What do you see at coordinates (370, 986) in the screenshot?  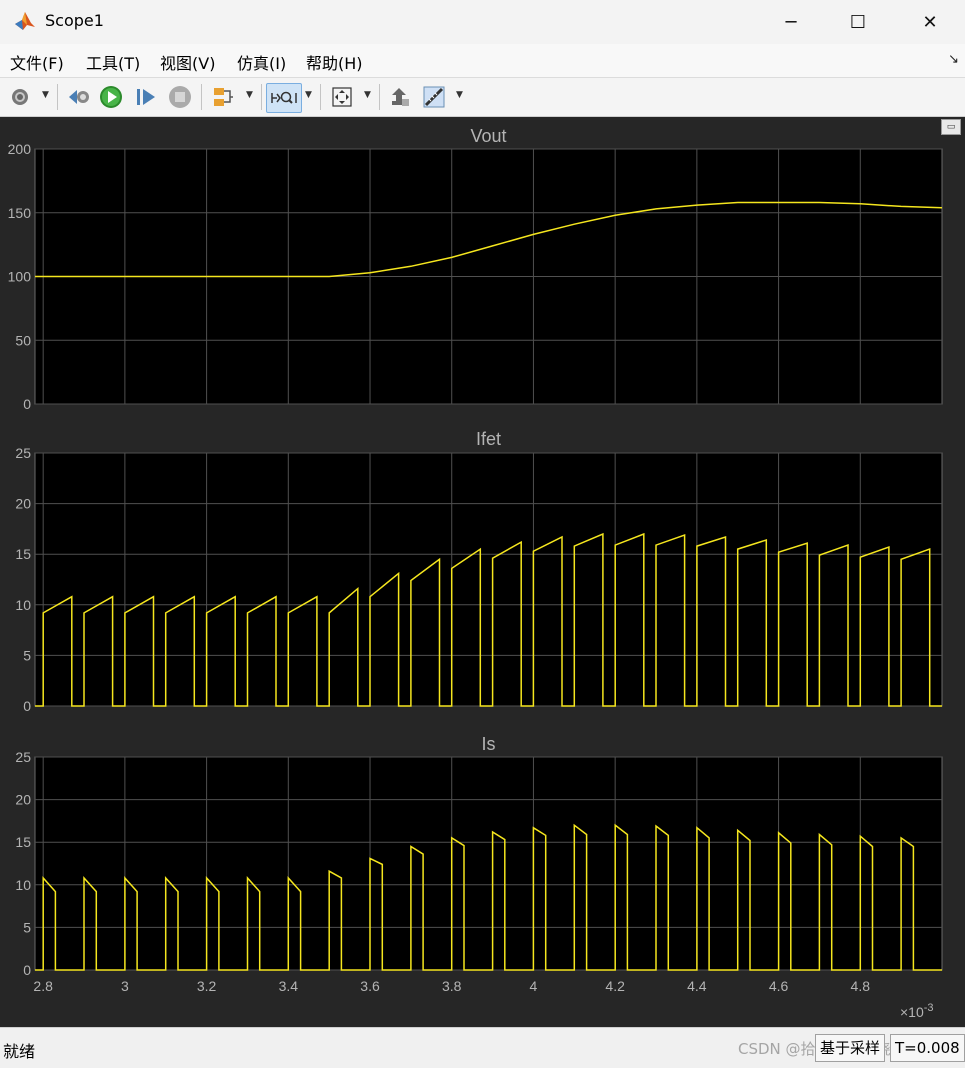 I see `x-tick-label: 3.6` at bounding box center [370, 986].